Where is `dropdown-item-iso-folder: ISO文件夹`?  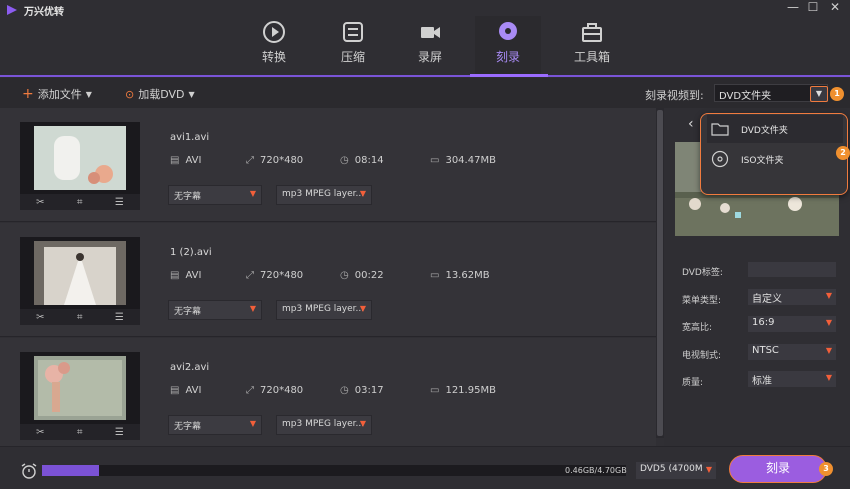 dropdown-item-iso-folder: ISO文件夹 is located at coordinates (775, 159).